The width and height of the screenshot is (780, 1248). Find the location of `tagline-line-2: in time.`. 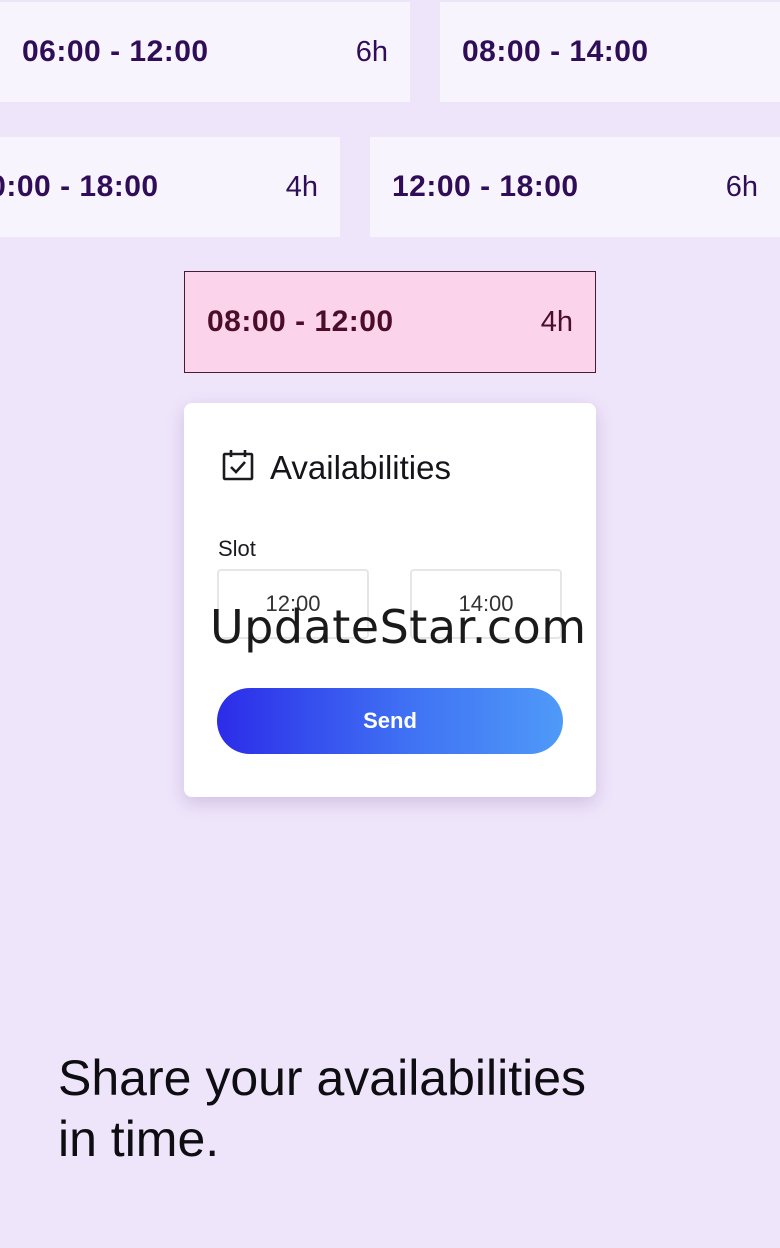

tagline-line-2: in time. is located at coordinates (139, 1139).